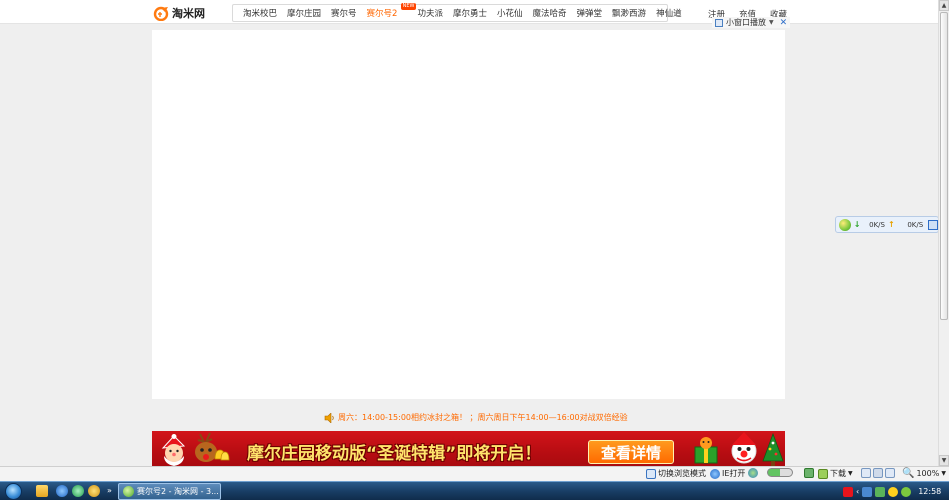 The width and height of the screenshot is (949, 500). Describe the element at coordinates (734, 473) in the screenshot. I see `ie-open-label: IE打开` at that location.